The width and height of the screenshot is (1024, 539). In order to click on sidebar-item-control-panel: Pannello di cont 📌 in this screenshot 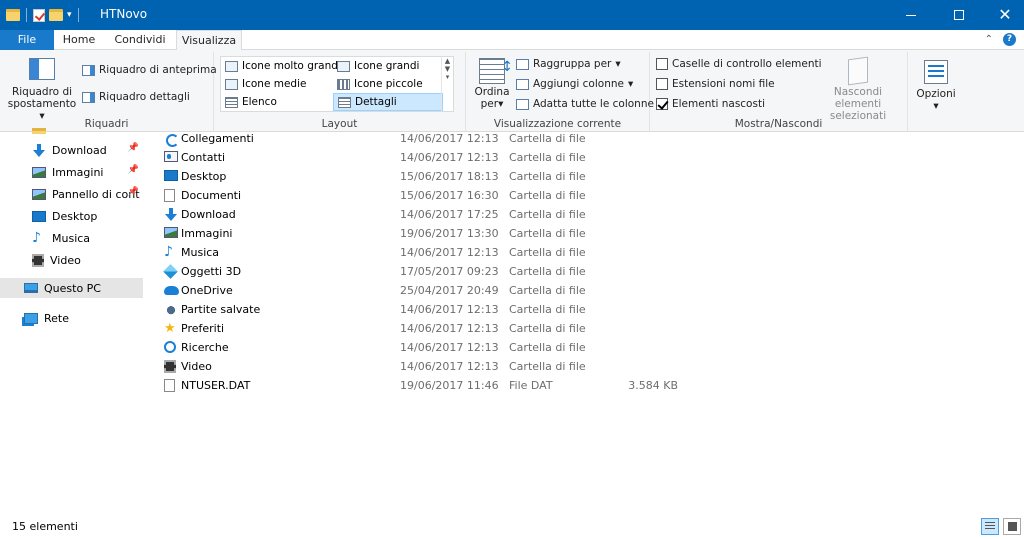, I will do `click(71, 194)`.